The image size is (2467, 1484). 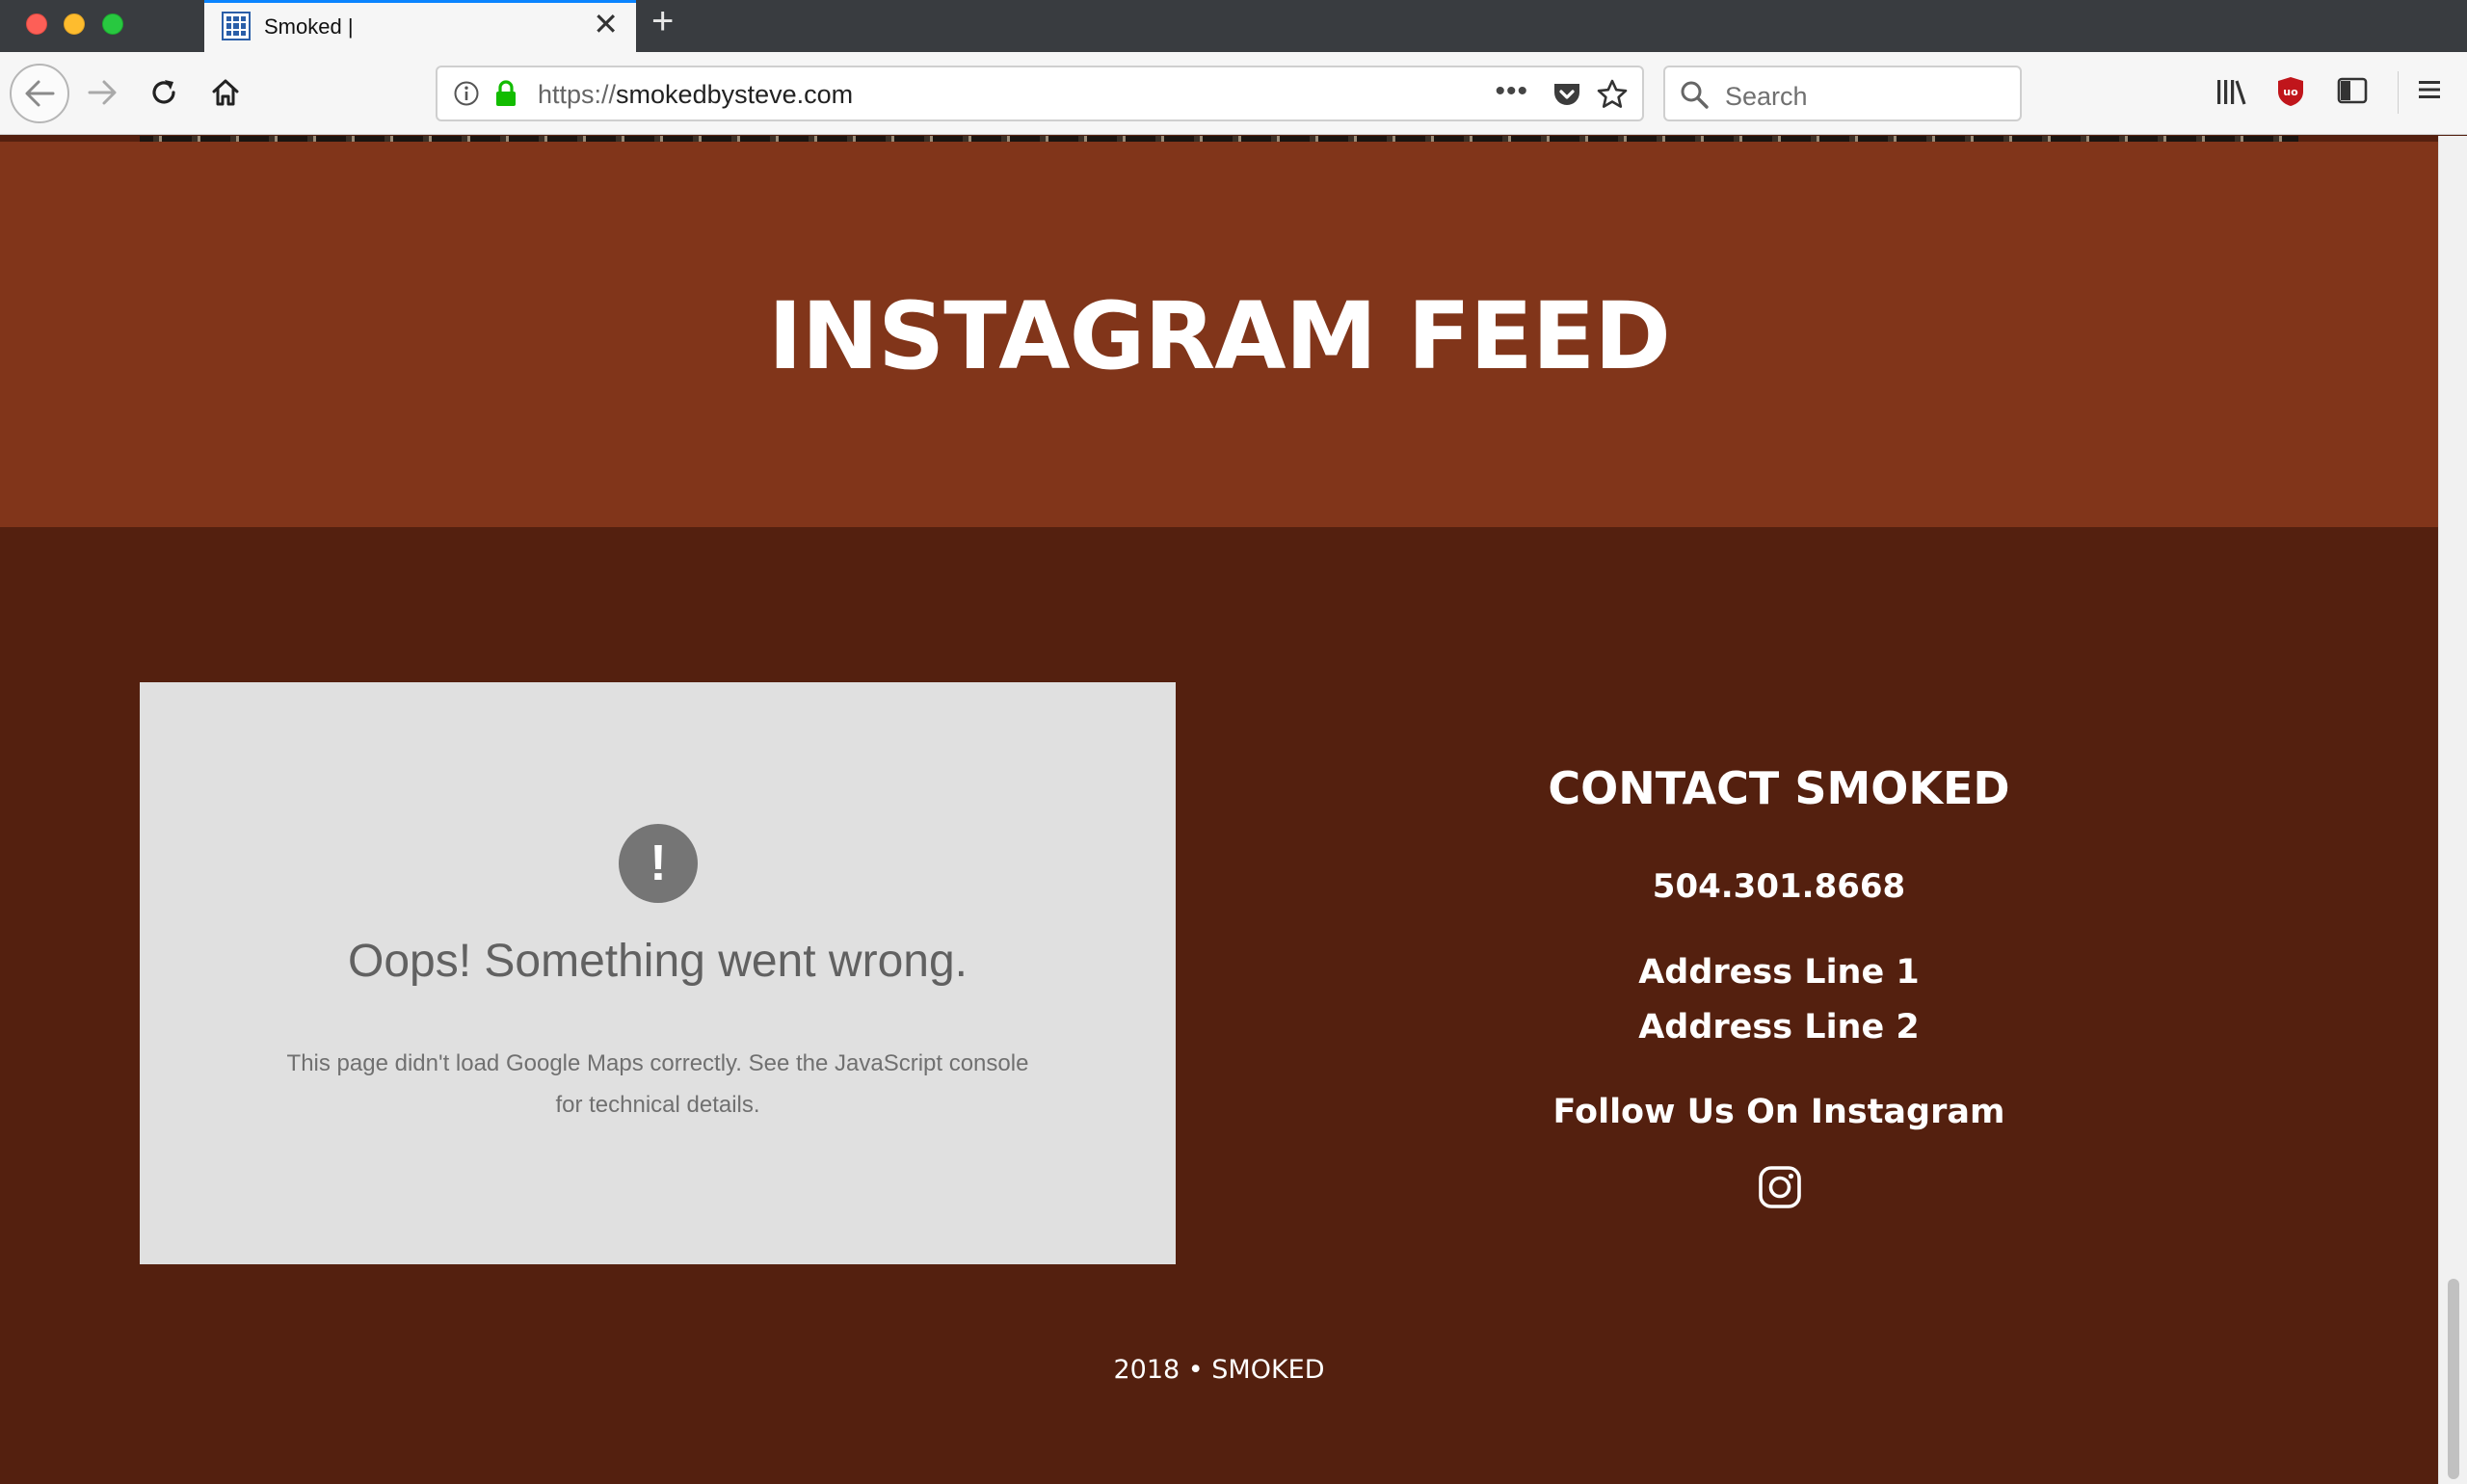 I want to click on page-scrollbar, so click(x=2452, y=810).